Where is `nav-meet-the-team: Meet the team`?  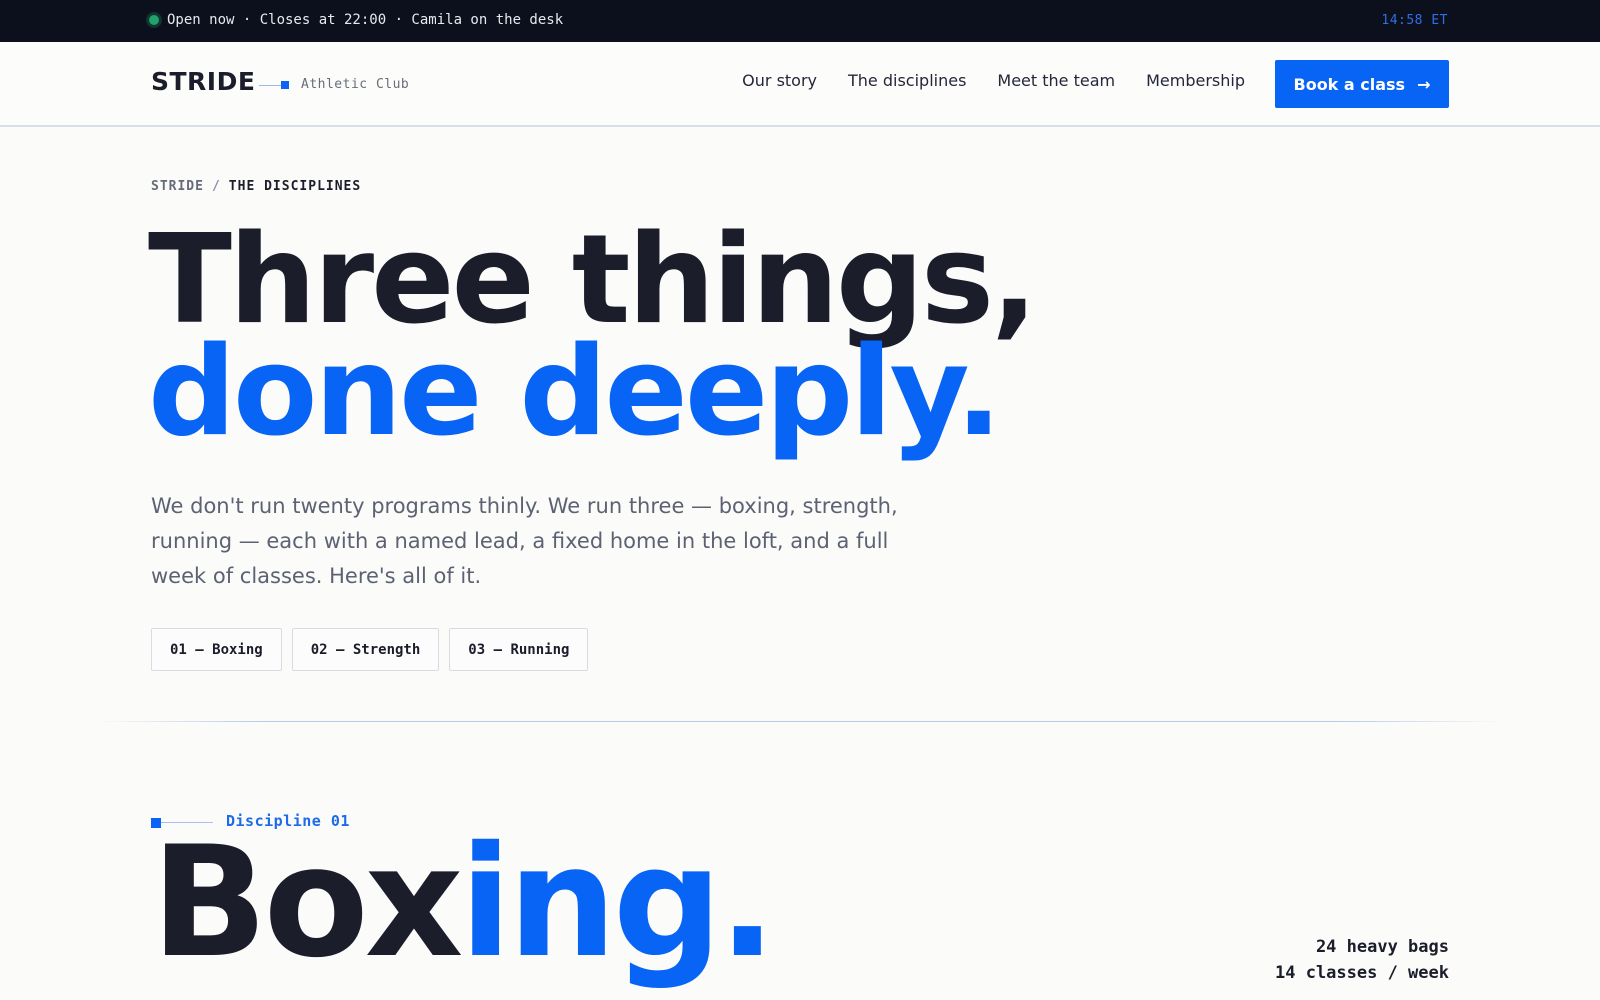
nav-meet-the-team: Meet the team is located at coordinates (1056, 80).